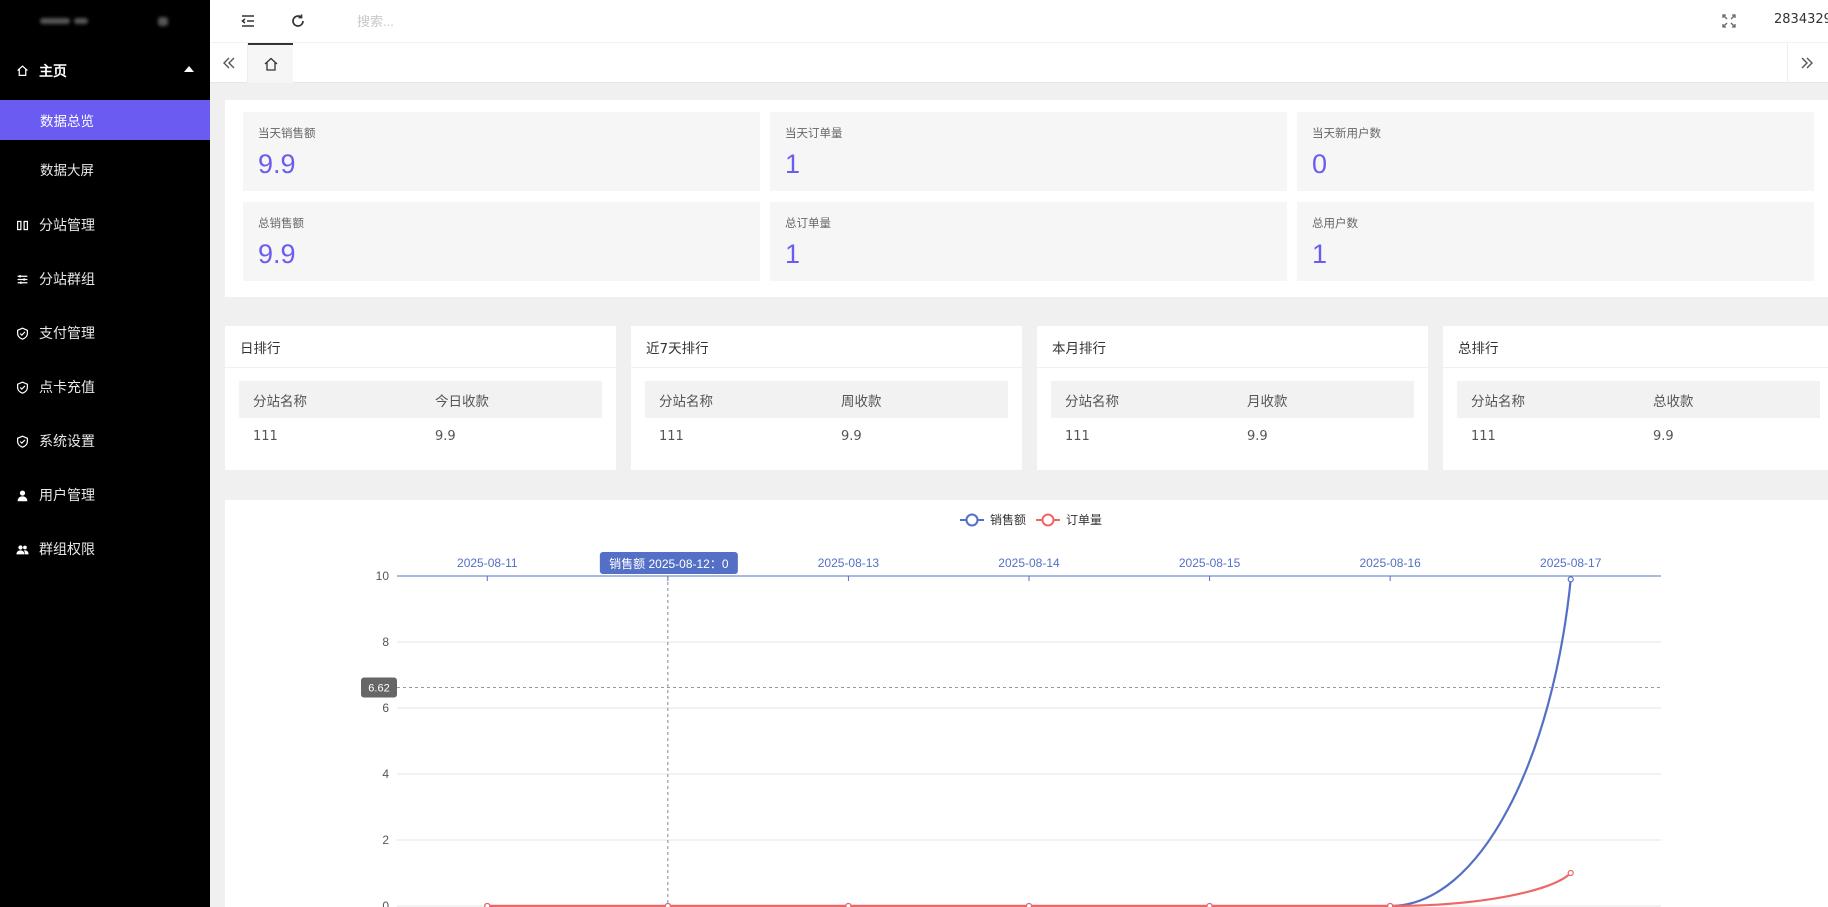 The width and height of the screenshot is (1828, 907). Describe the element at coordinates (501, 151) in the screenshot. I see `stat-today-sales: 当天销售额 9.9` at that location.